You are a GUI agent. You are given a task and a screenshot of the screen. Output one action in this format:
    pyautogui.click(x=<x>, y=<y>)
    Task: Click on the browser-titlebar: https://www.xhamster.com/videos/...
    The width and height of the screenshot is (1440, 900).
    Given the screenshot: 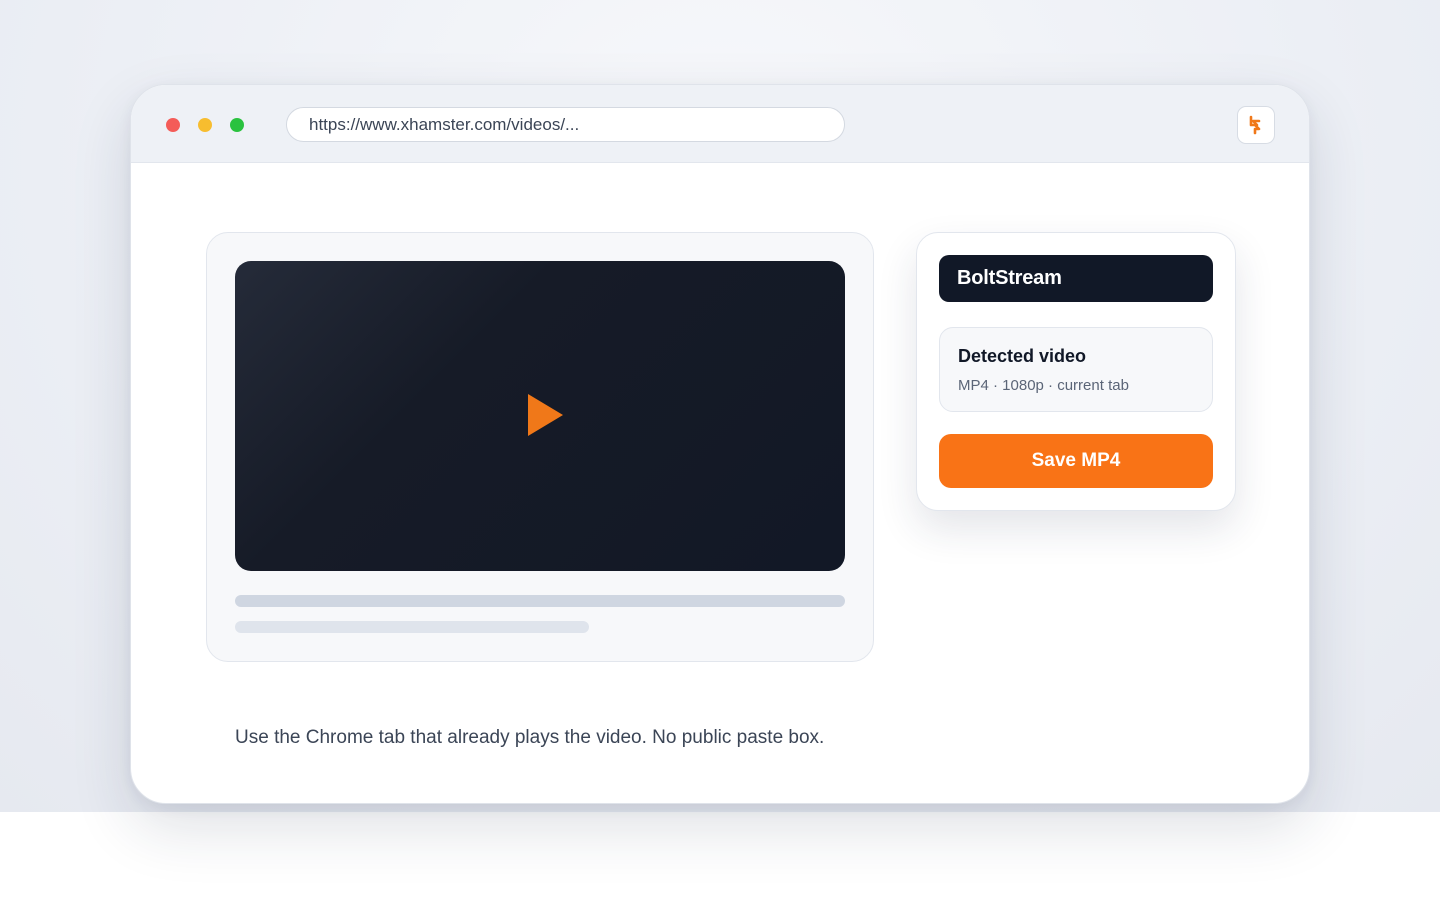 What is the action you would take?
    pyautogui.click(x=720, y=124)
    